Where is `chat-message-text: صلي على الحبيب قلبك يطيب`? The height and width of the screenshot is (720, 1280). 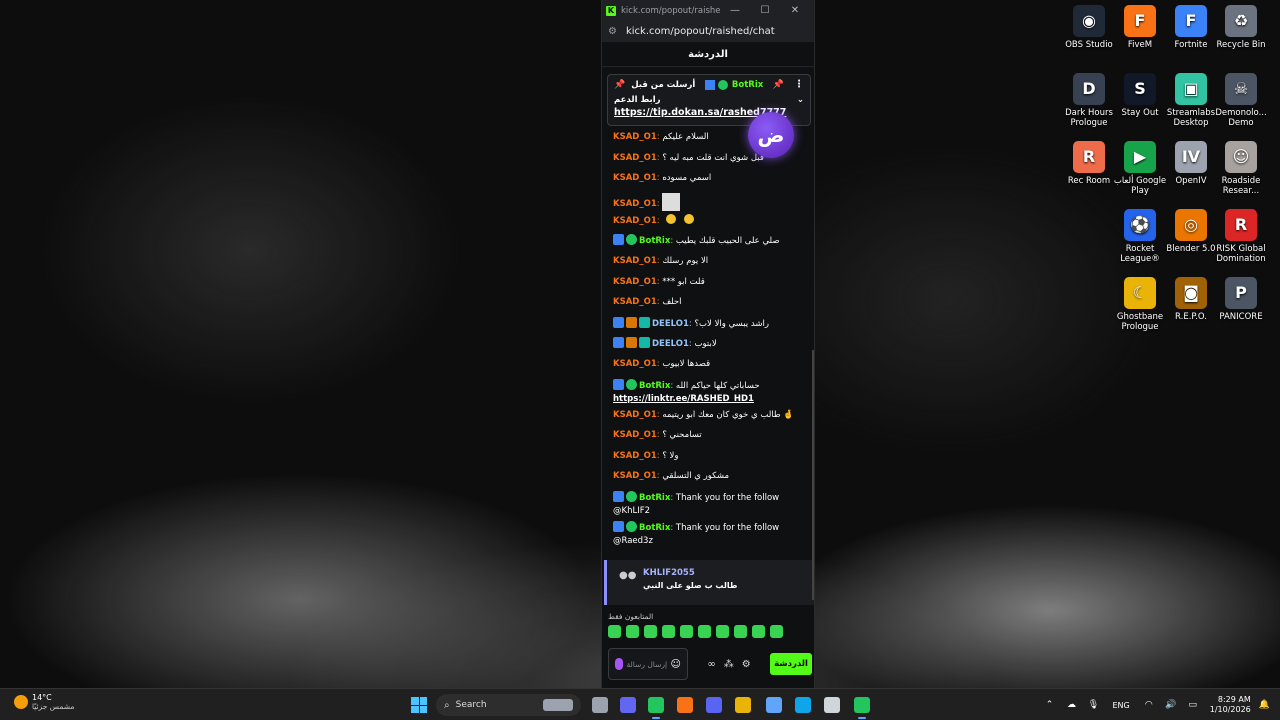 chat-message-text: صلي على الحبيب قلبك يطيب is located at coordinates (727, 241).